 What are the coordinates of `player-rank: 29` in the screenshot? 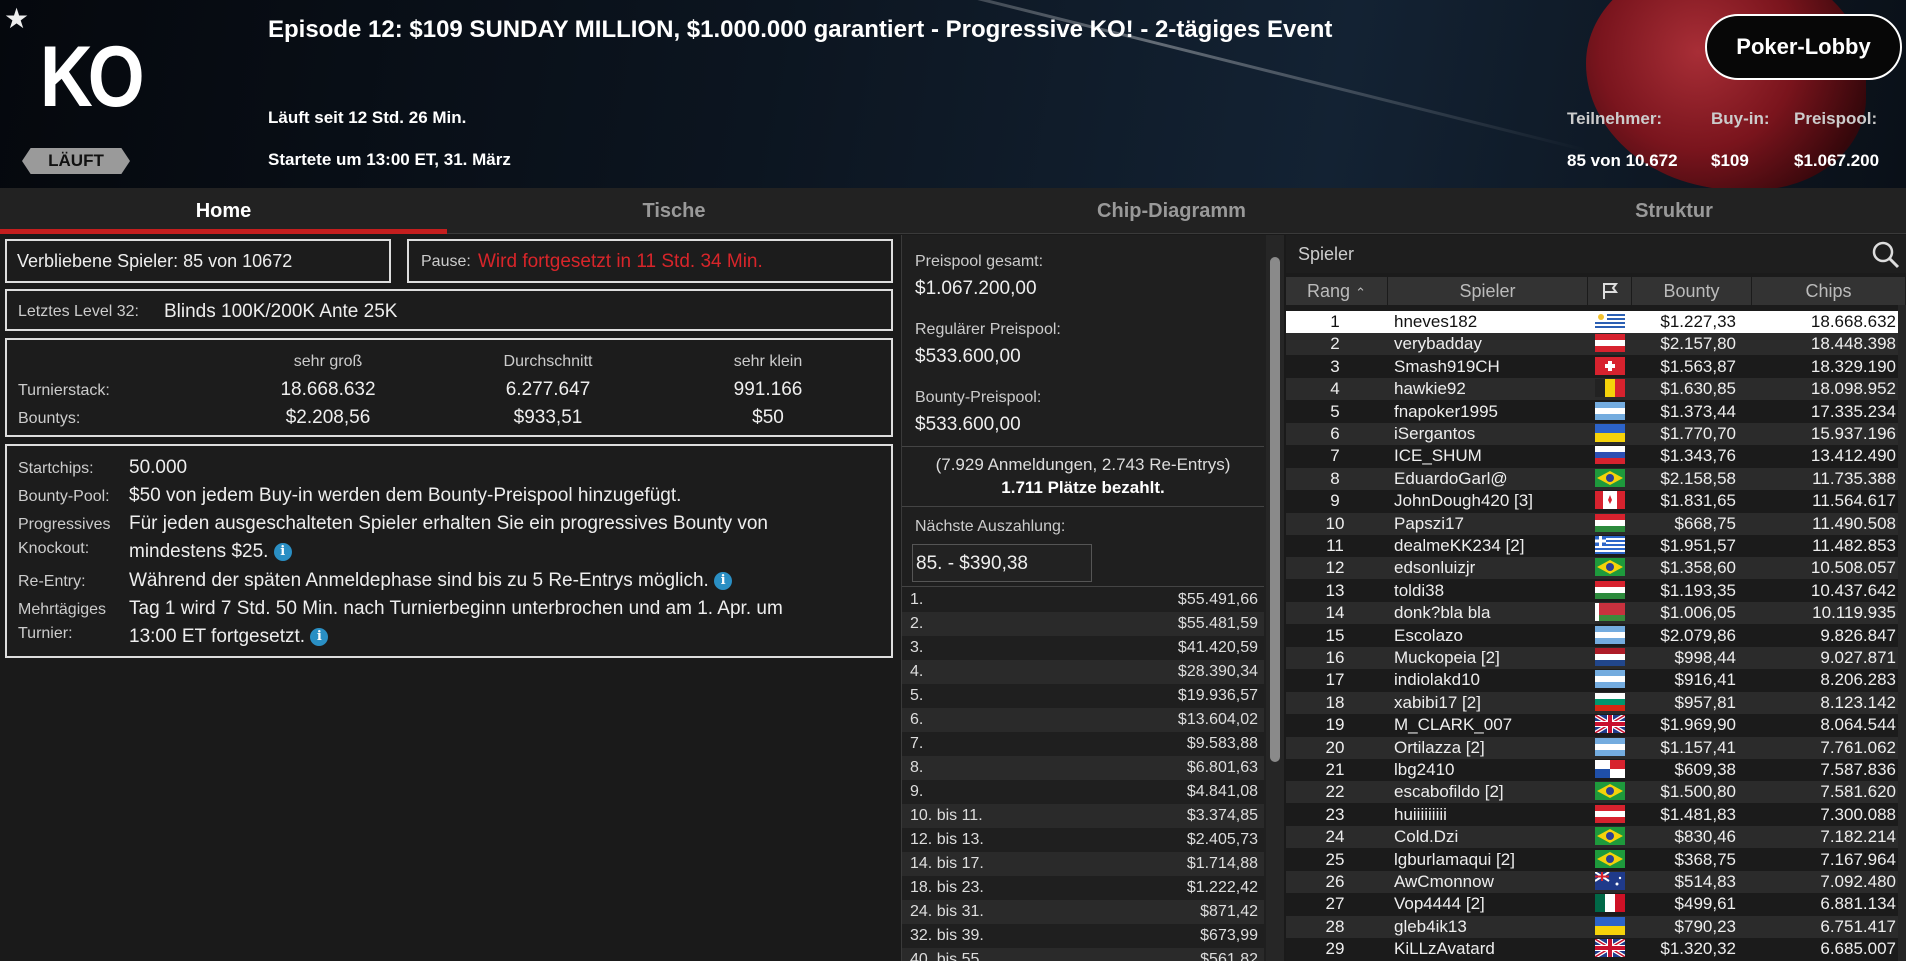 It's located at (1335, 949).